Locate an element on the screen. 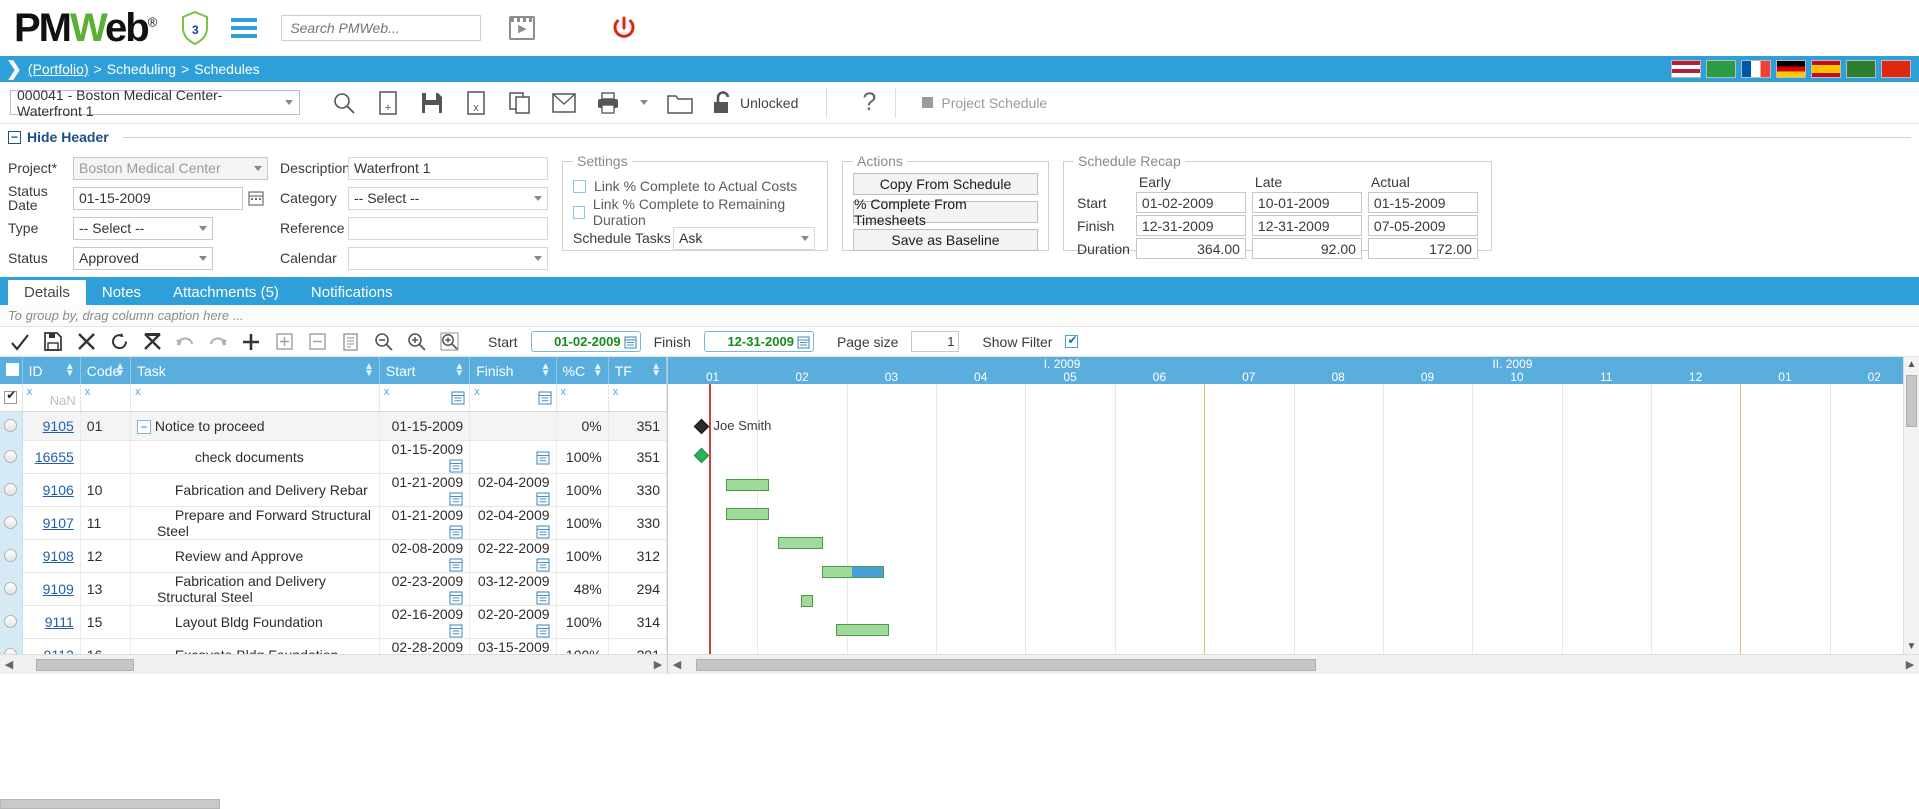  recap-duration-early: 364.00 is located at coordinates (1190, 248).